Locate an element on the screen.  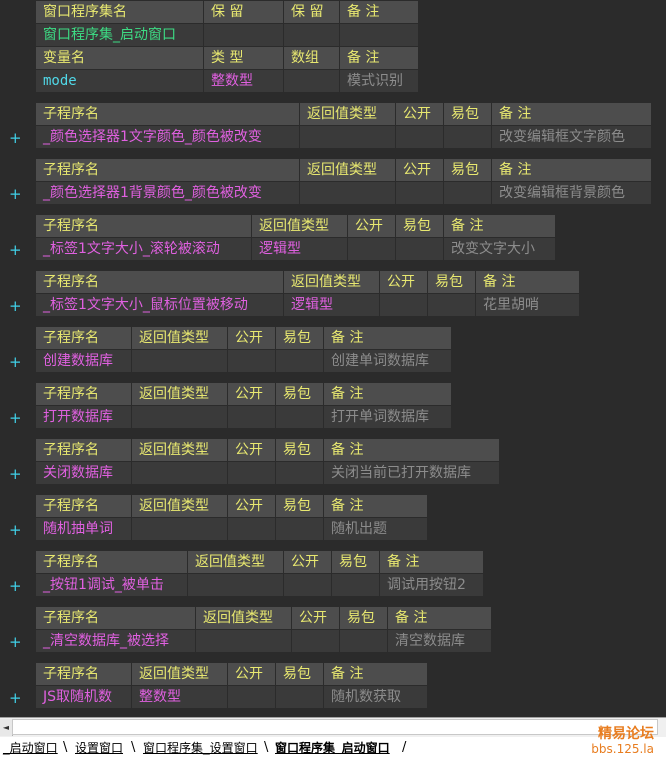
assembly-name: 窗口程序集_启动窗口 is located at coordinates (119, 35).